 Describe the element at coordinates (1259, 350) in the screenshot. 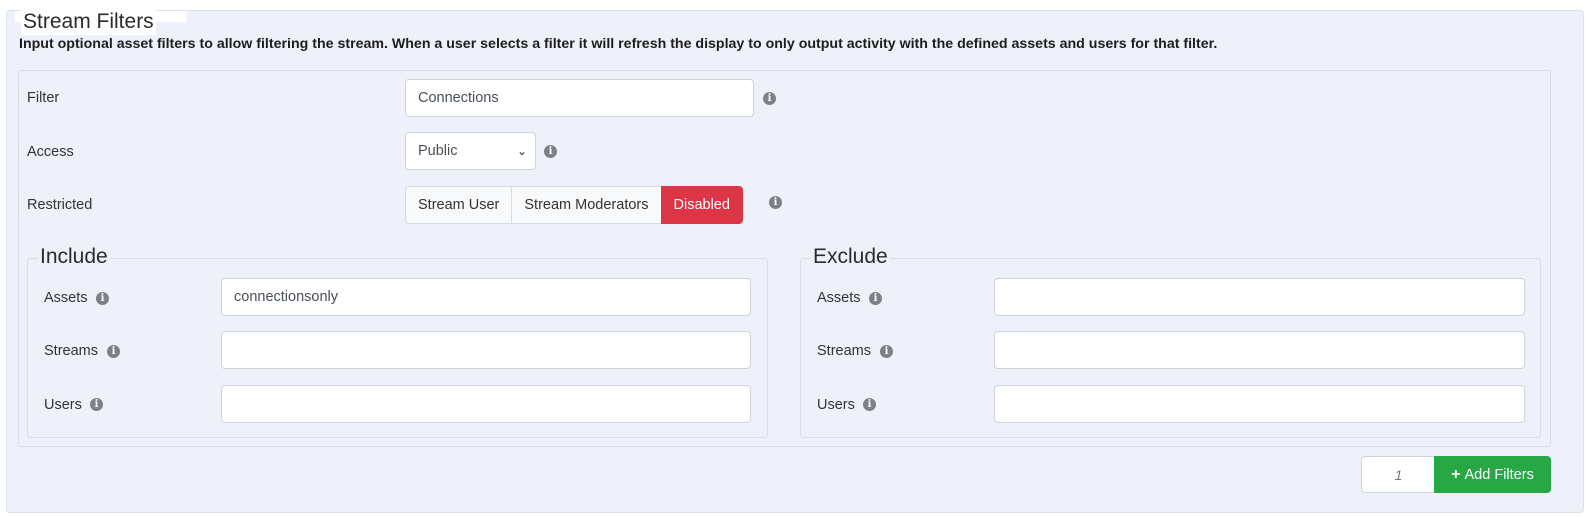

I see `exclude-streams-input` at that location.